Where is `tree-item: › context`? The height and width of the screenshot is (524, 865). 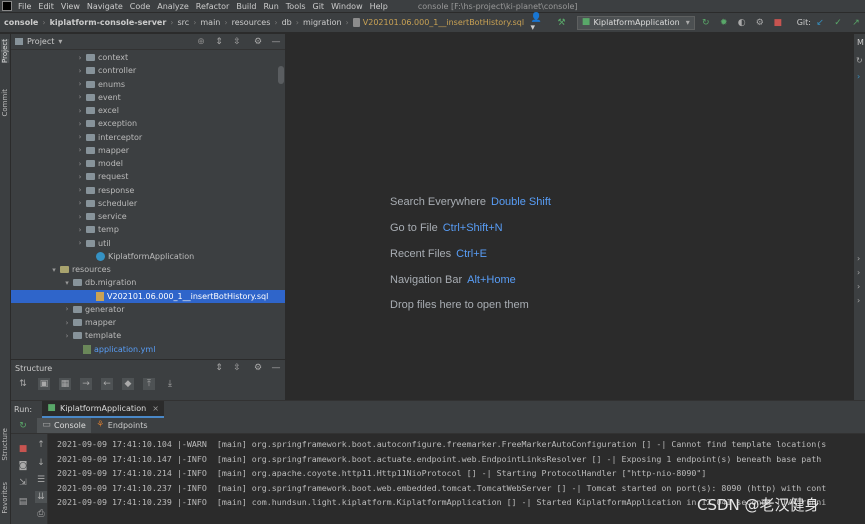 tree-item: › context is located at coordinates (148, 57).